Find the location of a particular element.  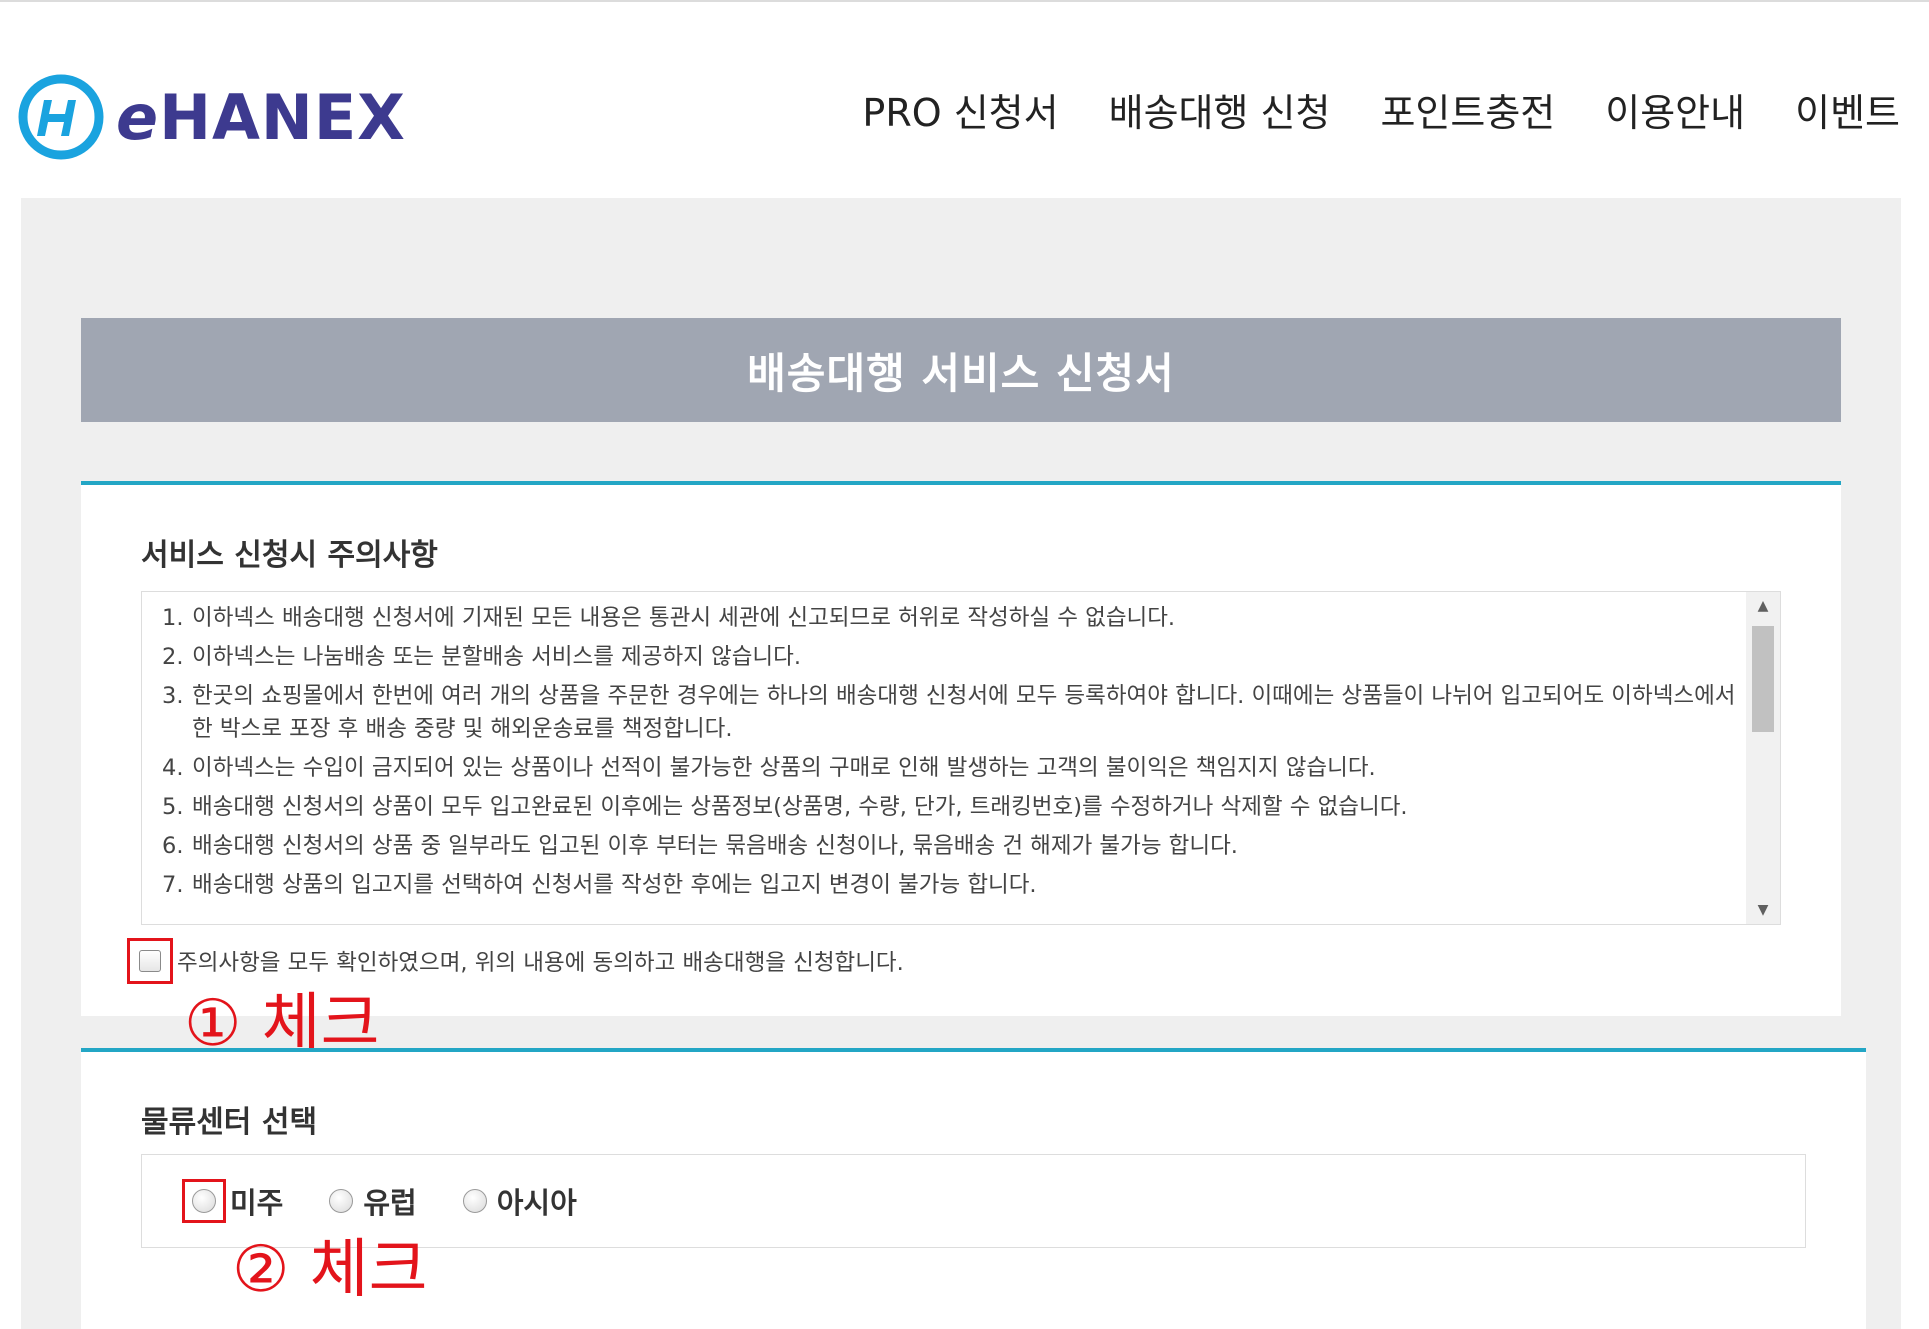

scrollbar-thumb is located at coordinates (1763, 679).